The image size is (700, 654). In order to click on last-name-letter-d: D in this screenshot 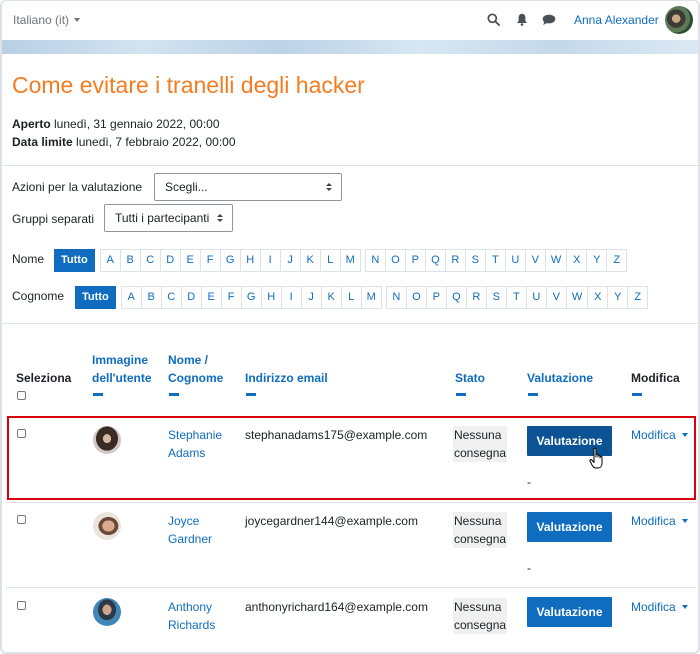, I will do `click(191, 297)`.